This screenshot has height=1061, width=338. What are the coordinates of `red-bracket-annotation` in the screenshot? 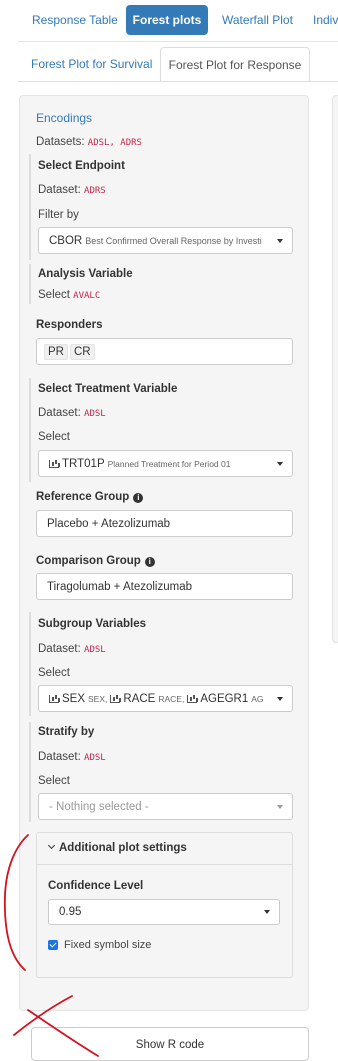 It's located at (16, 902).